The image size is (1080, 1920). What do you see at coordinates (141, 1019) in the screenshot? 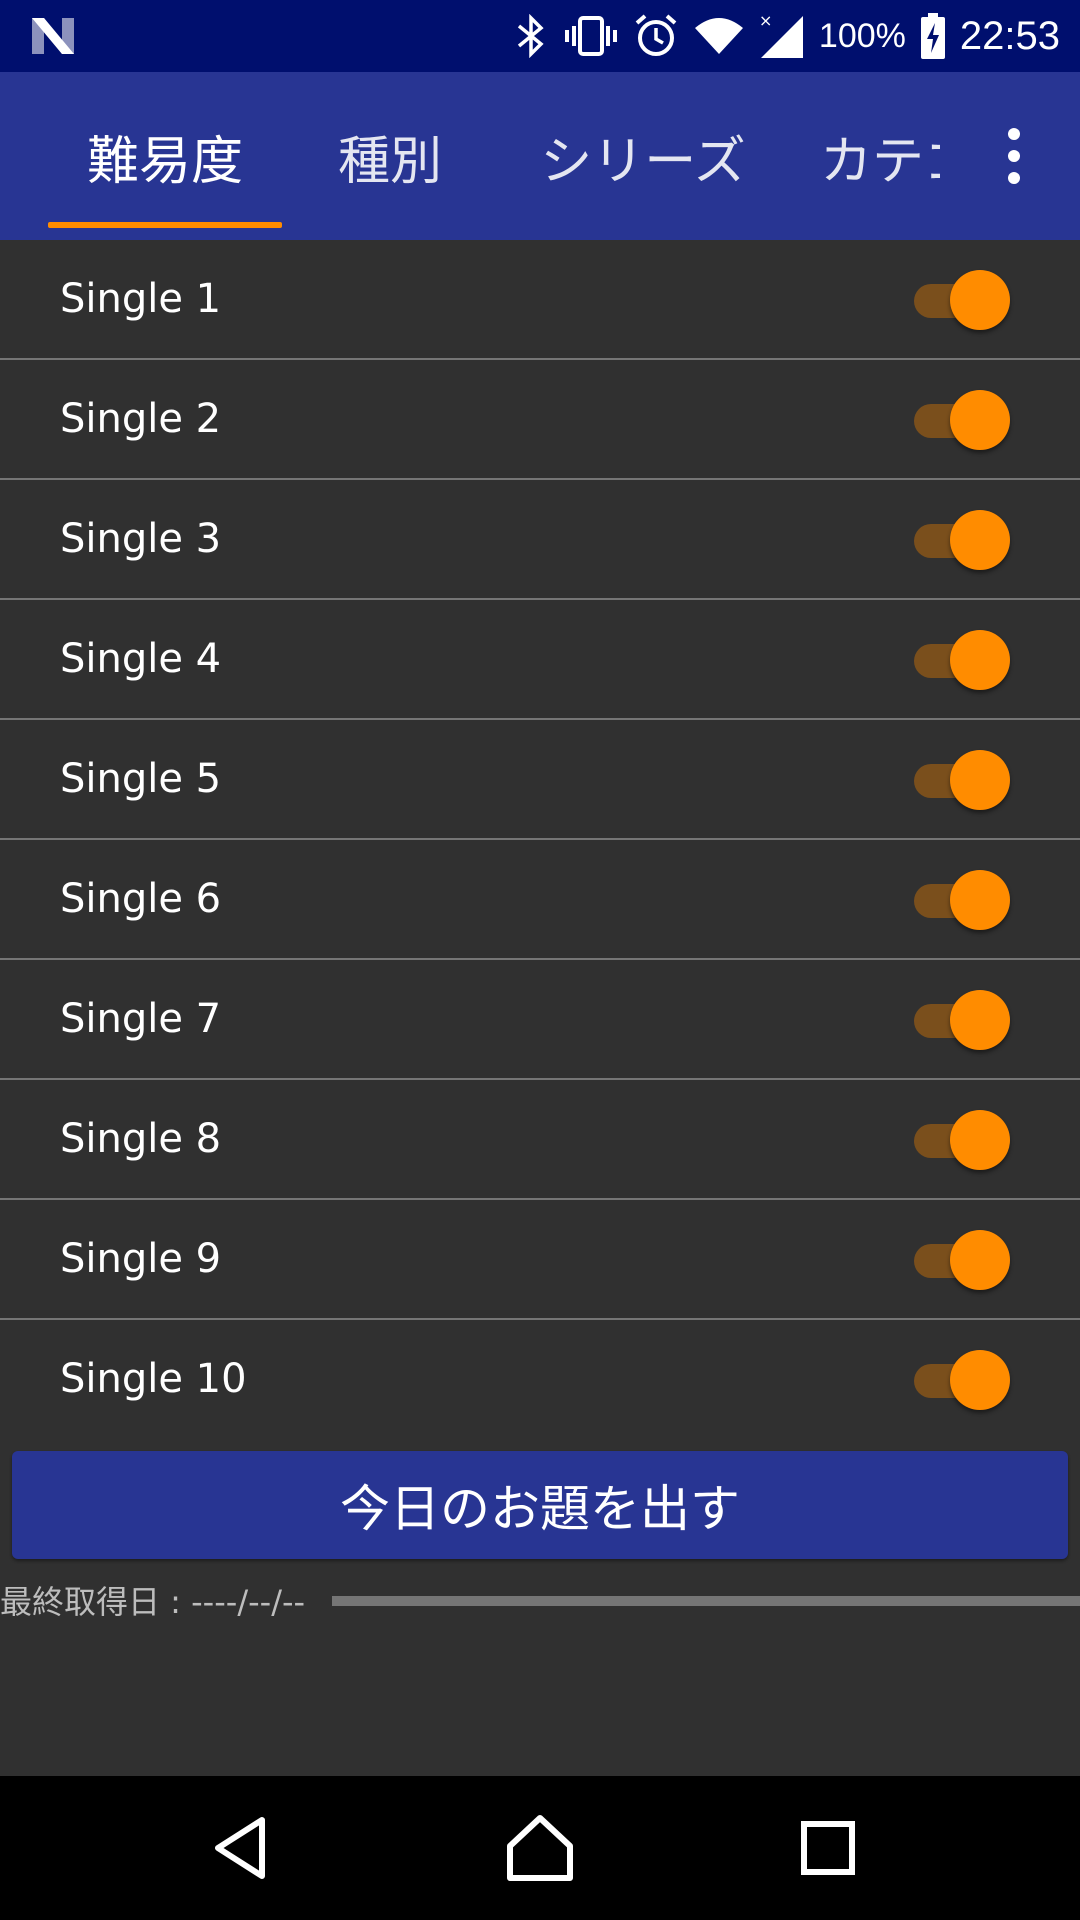
I see `list-item-label: Single 7` at bounding box center [141, 1019].